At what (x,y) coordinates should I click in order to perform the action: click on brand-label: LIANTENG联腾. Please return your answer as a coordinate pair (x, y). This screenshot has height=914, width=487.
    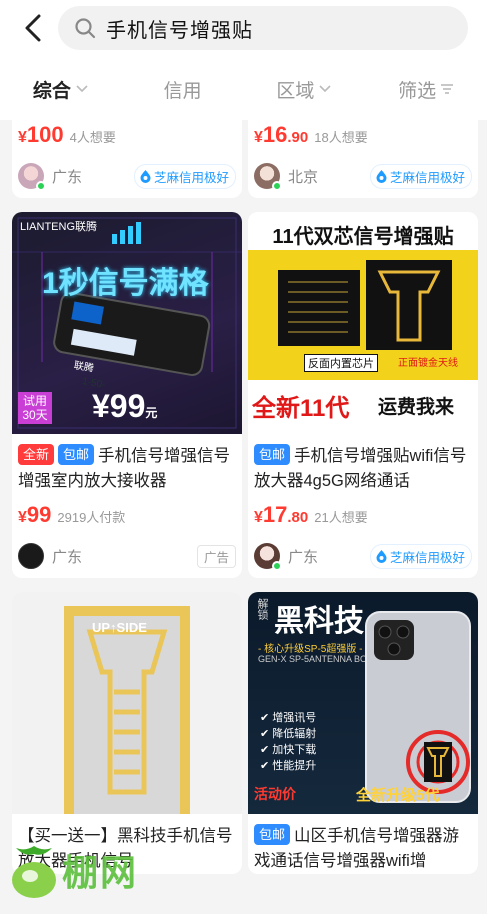
    Looking at the image, I should click on (59, 227).